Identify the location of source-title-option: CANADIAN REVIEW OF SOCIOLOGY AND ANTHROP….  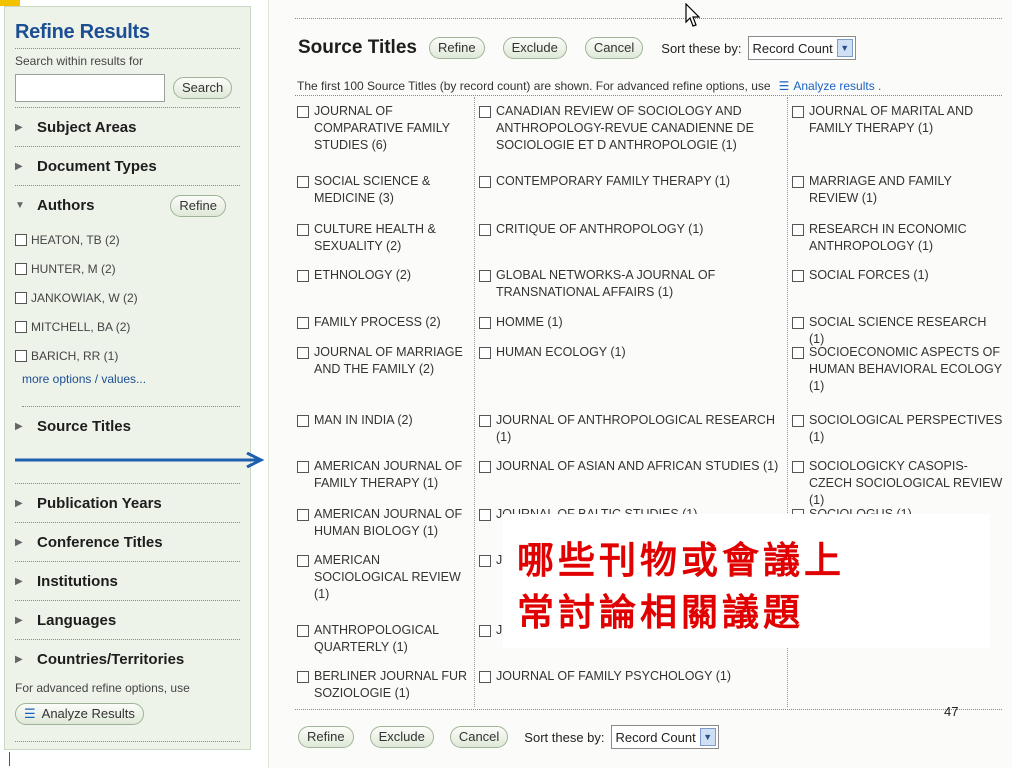
(635, 128).